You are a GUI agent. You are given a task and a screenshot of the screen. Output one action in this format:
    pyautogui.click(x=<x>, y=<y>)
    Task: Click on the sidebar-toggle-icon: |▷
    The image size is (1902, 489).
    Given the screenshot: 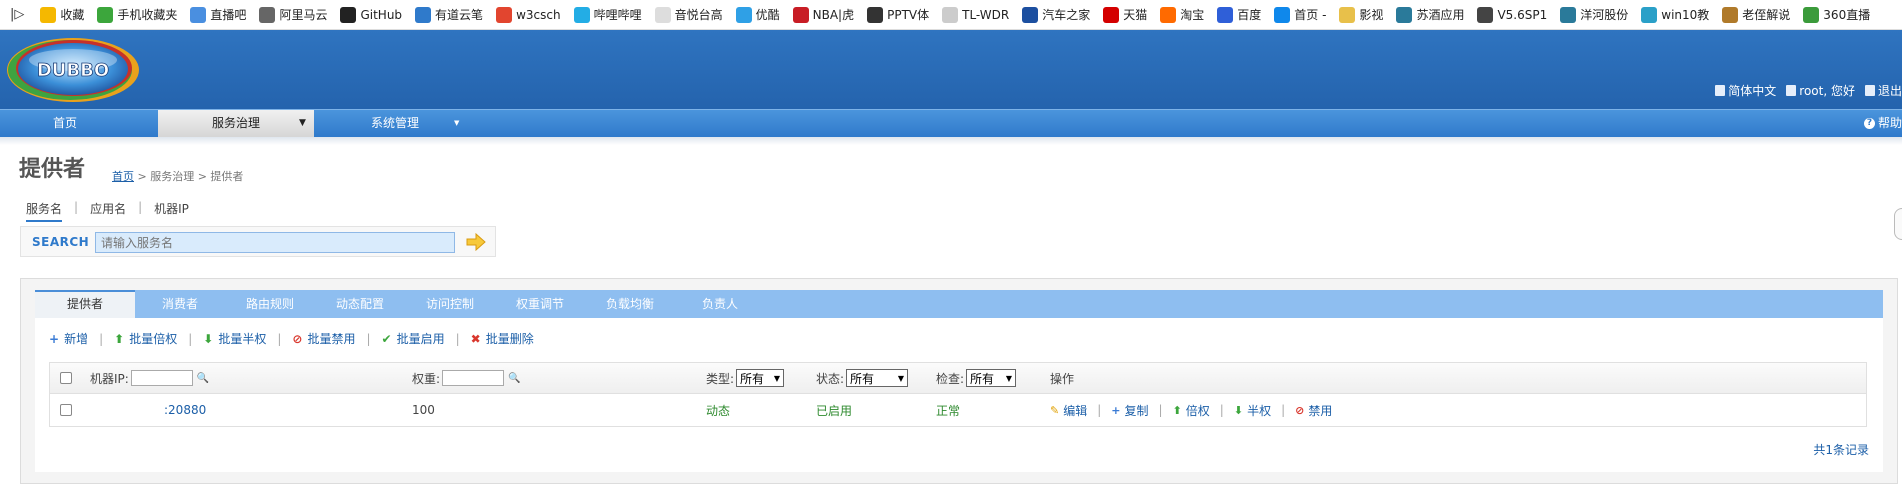 What is the action you would take?
    pyautogui.click(x=17, y=14)
    